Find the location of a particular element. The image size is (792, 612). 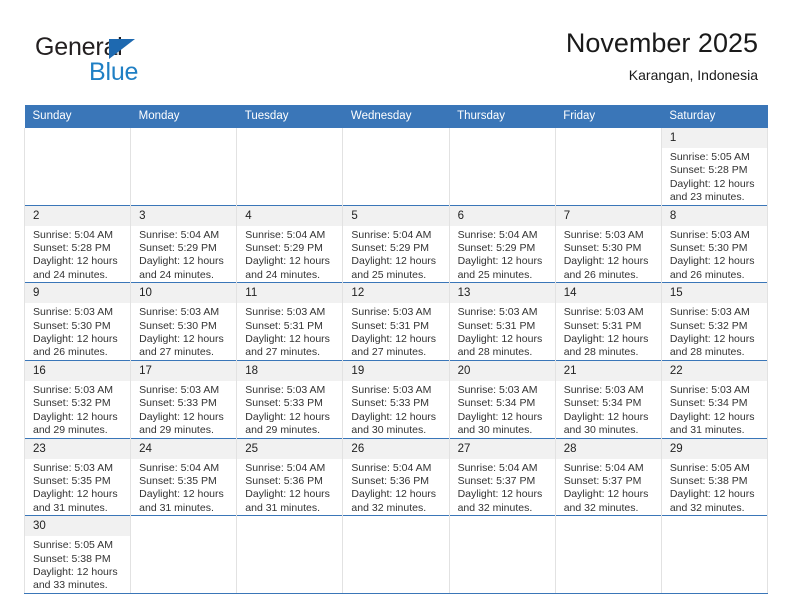

sunset-text: Sunset: 5:31 PM is located at coordinates (284, 325).